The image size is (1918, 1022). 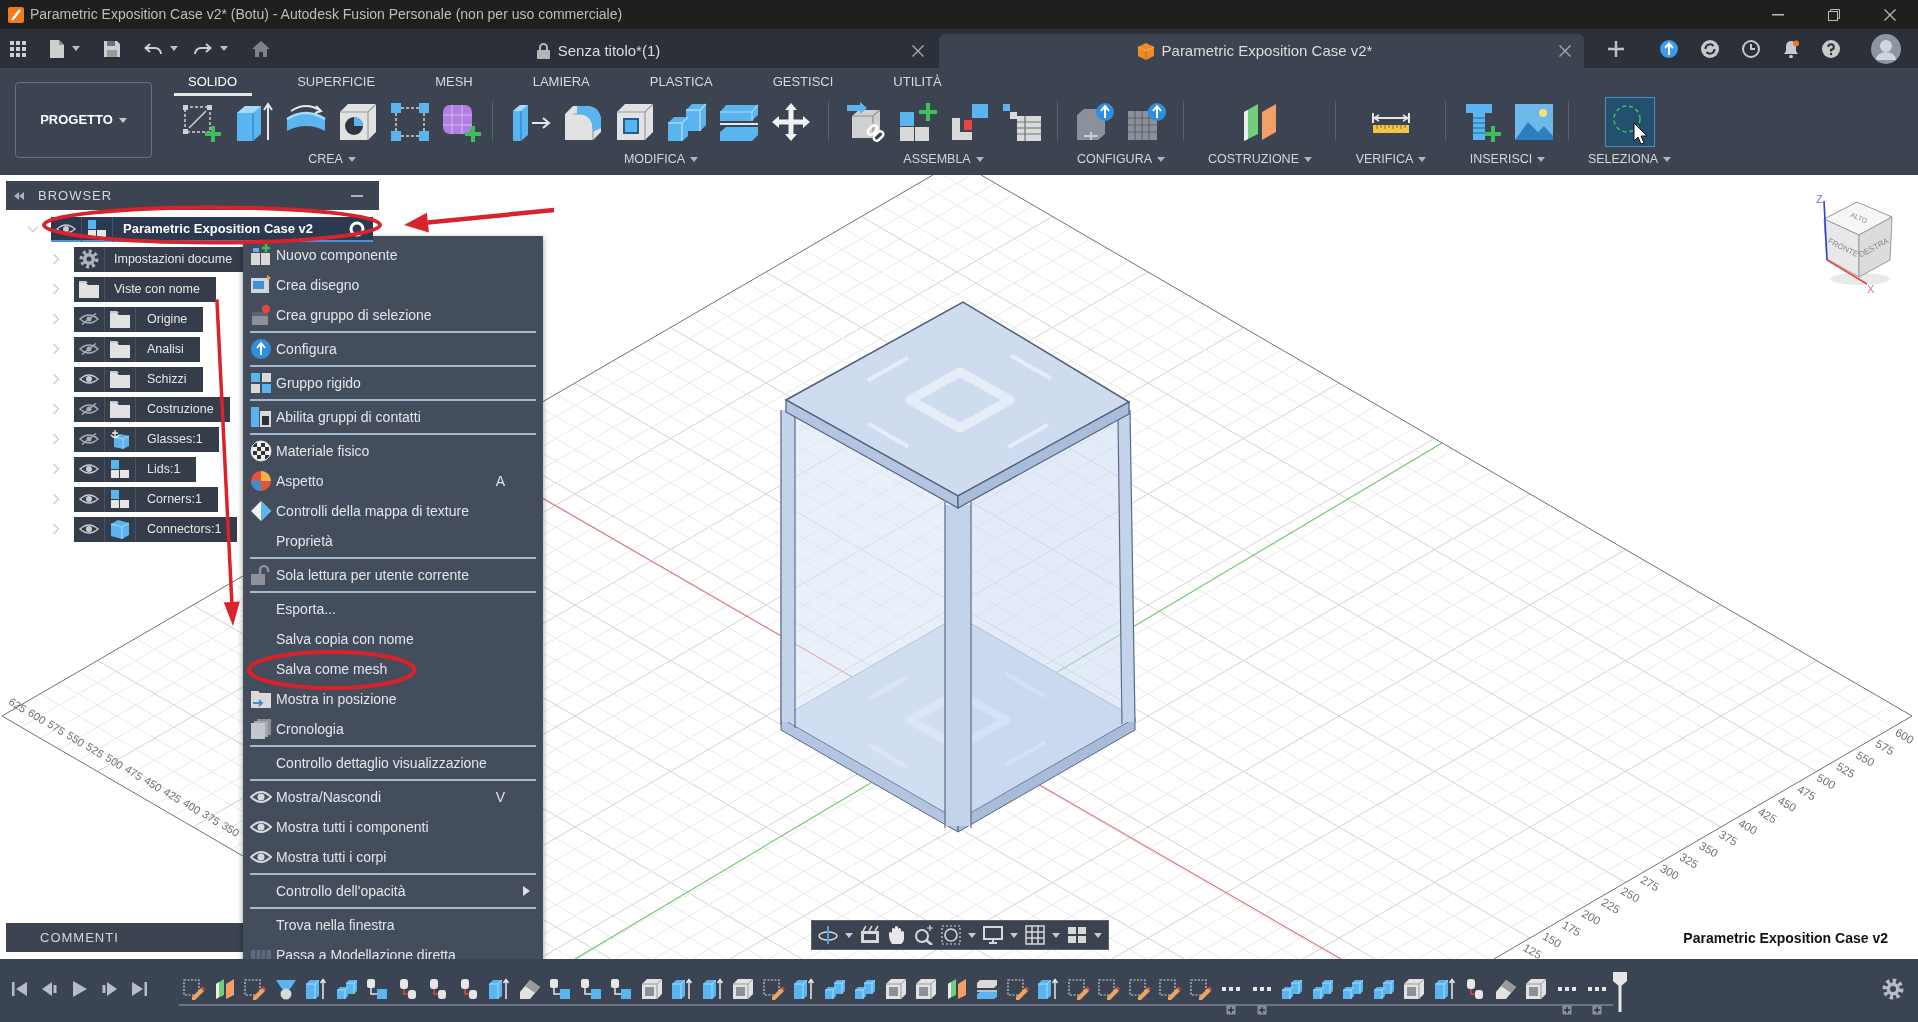 What do you see at coordinates (393, 315) in the screenshot?
I see `menu-item: Crea gruppo di selezione` at bounding box center [393, 315].